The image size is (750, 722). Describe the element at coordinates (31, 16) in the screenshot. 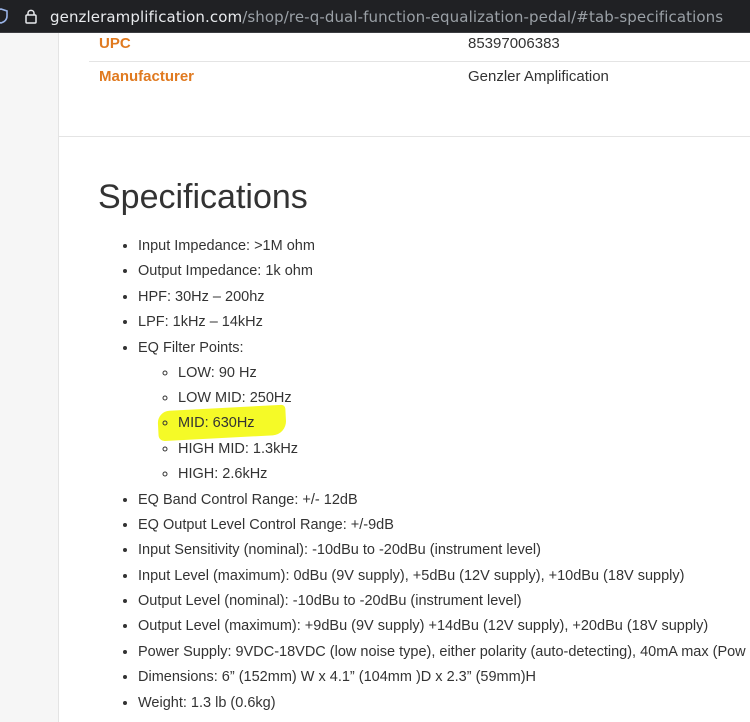

I see `lock-icon` at that location.